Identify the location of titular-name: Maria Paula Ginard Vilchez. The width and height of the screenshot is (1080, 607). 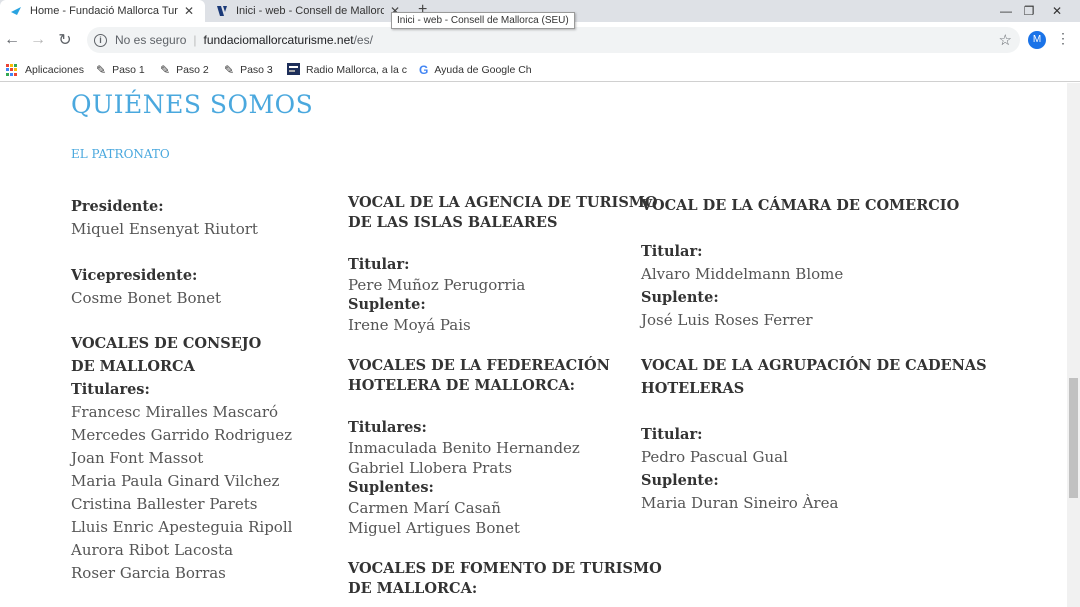
(175, 481).